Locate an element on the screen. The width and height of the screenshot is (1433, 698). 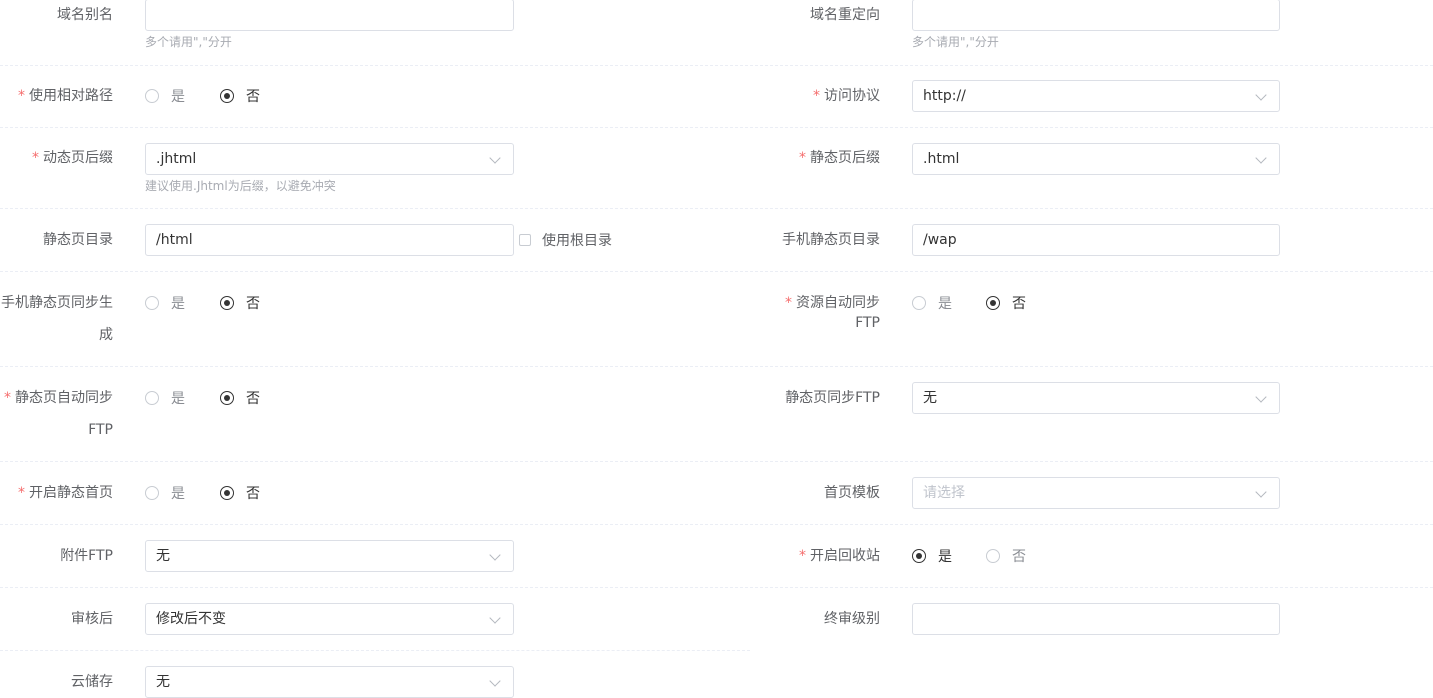
dynamic-suffix-tip: 建议使用.Jhtml为后缀，以避免冲突 is located at coordinates (240, 186).